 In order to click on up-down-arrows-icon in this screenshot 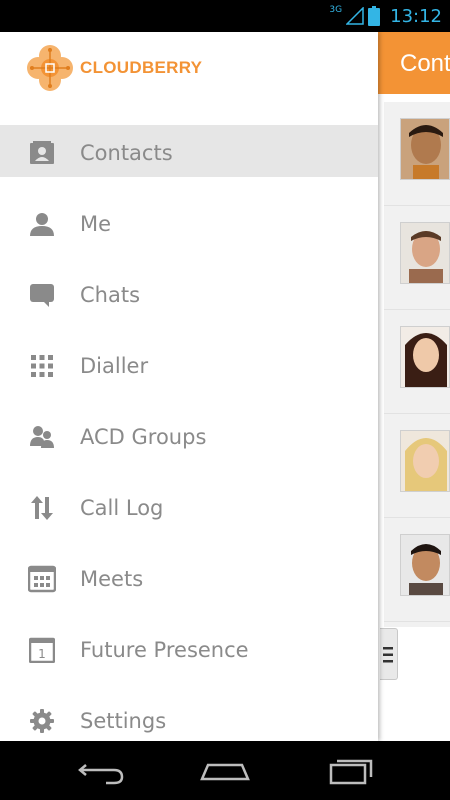, I will do `click(42, 508)`.